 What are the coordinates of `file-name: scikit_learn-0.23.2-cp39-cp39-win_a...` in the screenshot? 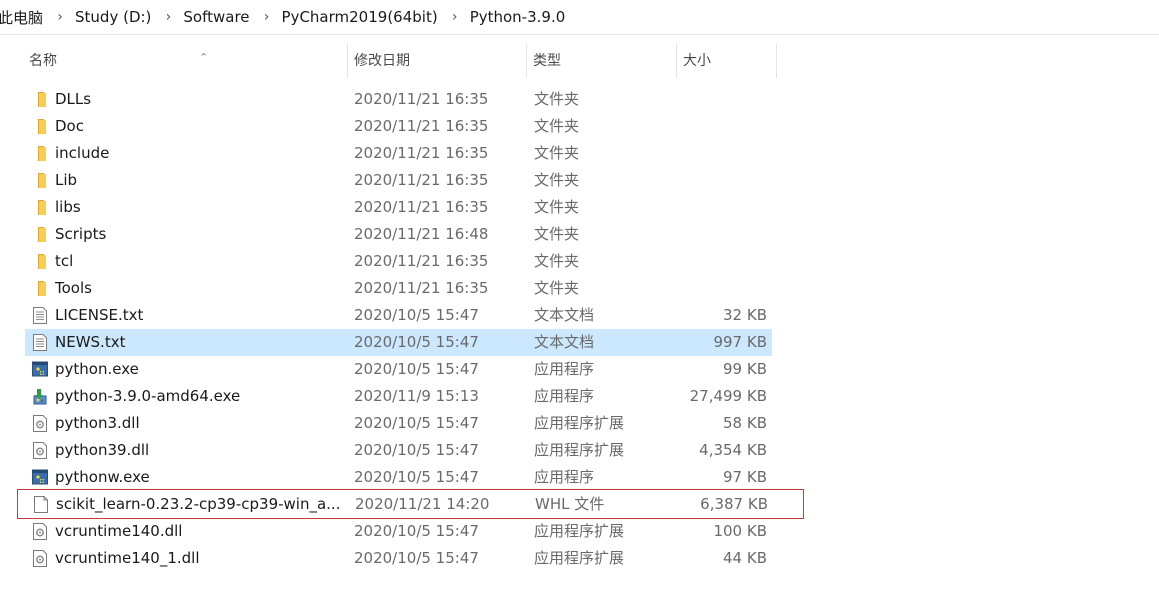 It's located at (198, 504).